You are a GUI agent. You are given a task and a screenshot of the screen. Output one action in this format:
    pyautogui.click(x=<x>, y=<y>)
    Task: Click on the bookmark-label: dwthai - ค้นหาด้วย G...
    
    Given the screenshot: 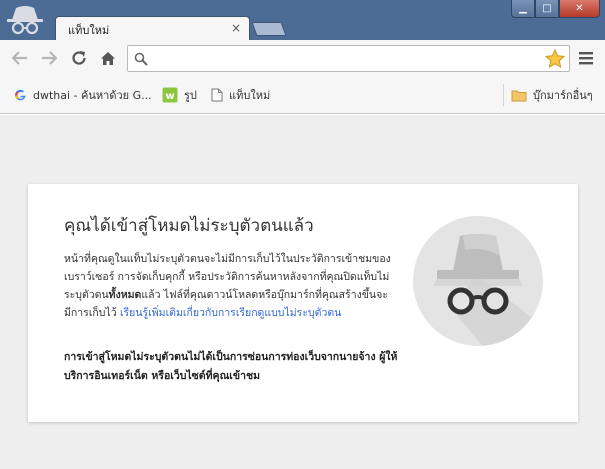 What is the action you would take?
    pyautogui.click(x=92, y=95)
    